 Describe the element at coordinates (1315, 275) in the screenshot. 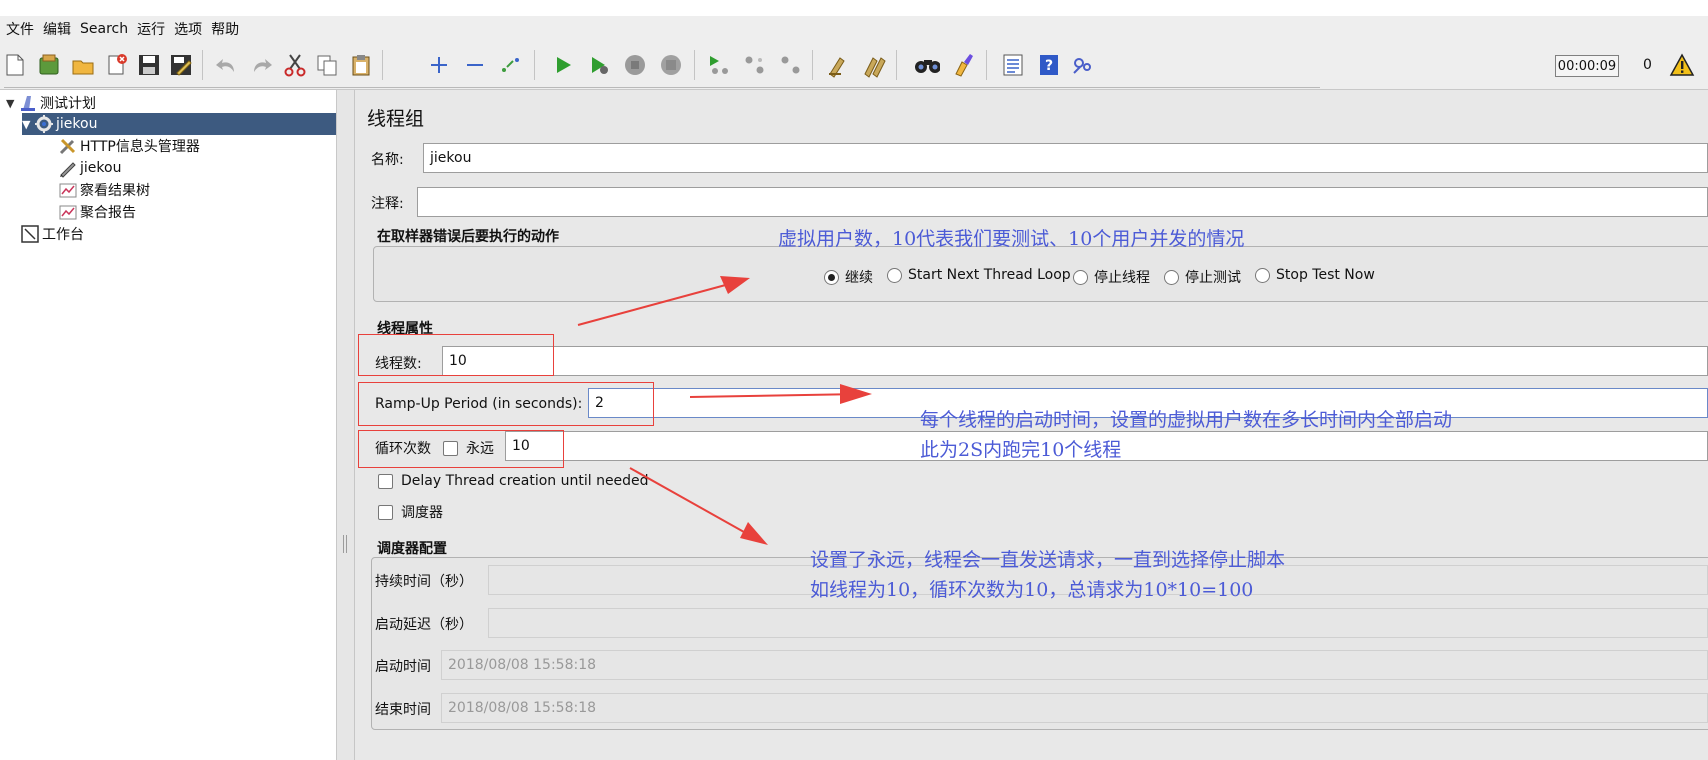

I see `radio-stop-test-now: Stop Test Now` at that location.